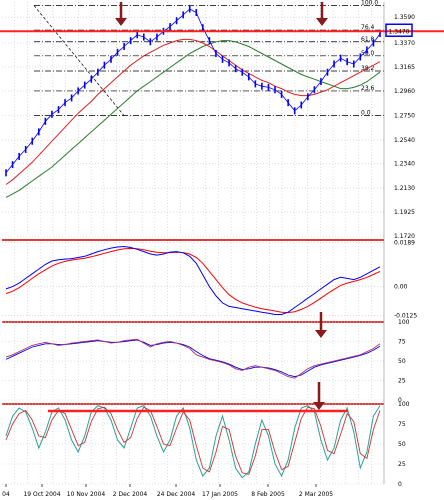 This screenshot has width=444, height=500. I want to click on price-ytick-label: 1.2960, so click(404, 91).